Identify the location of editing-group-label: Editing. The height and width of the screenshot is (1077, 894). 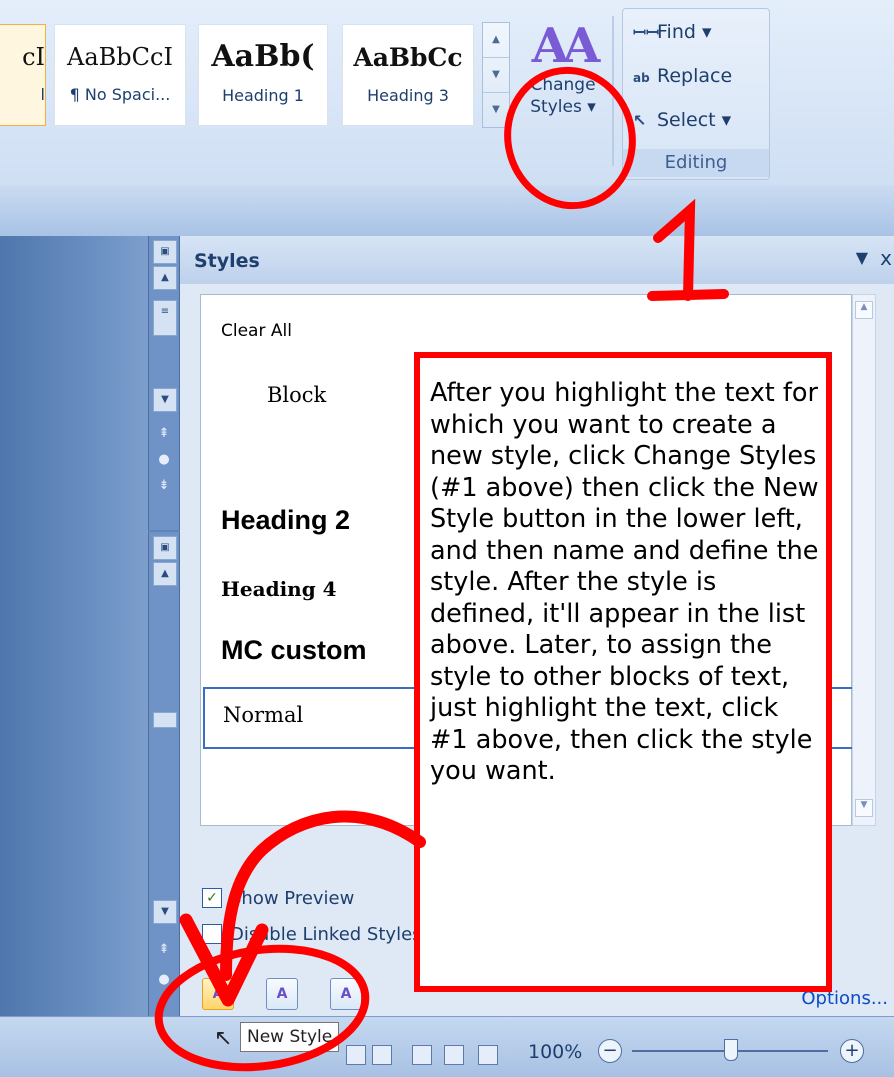
(696, 163).